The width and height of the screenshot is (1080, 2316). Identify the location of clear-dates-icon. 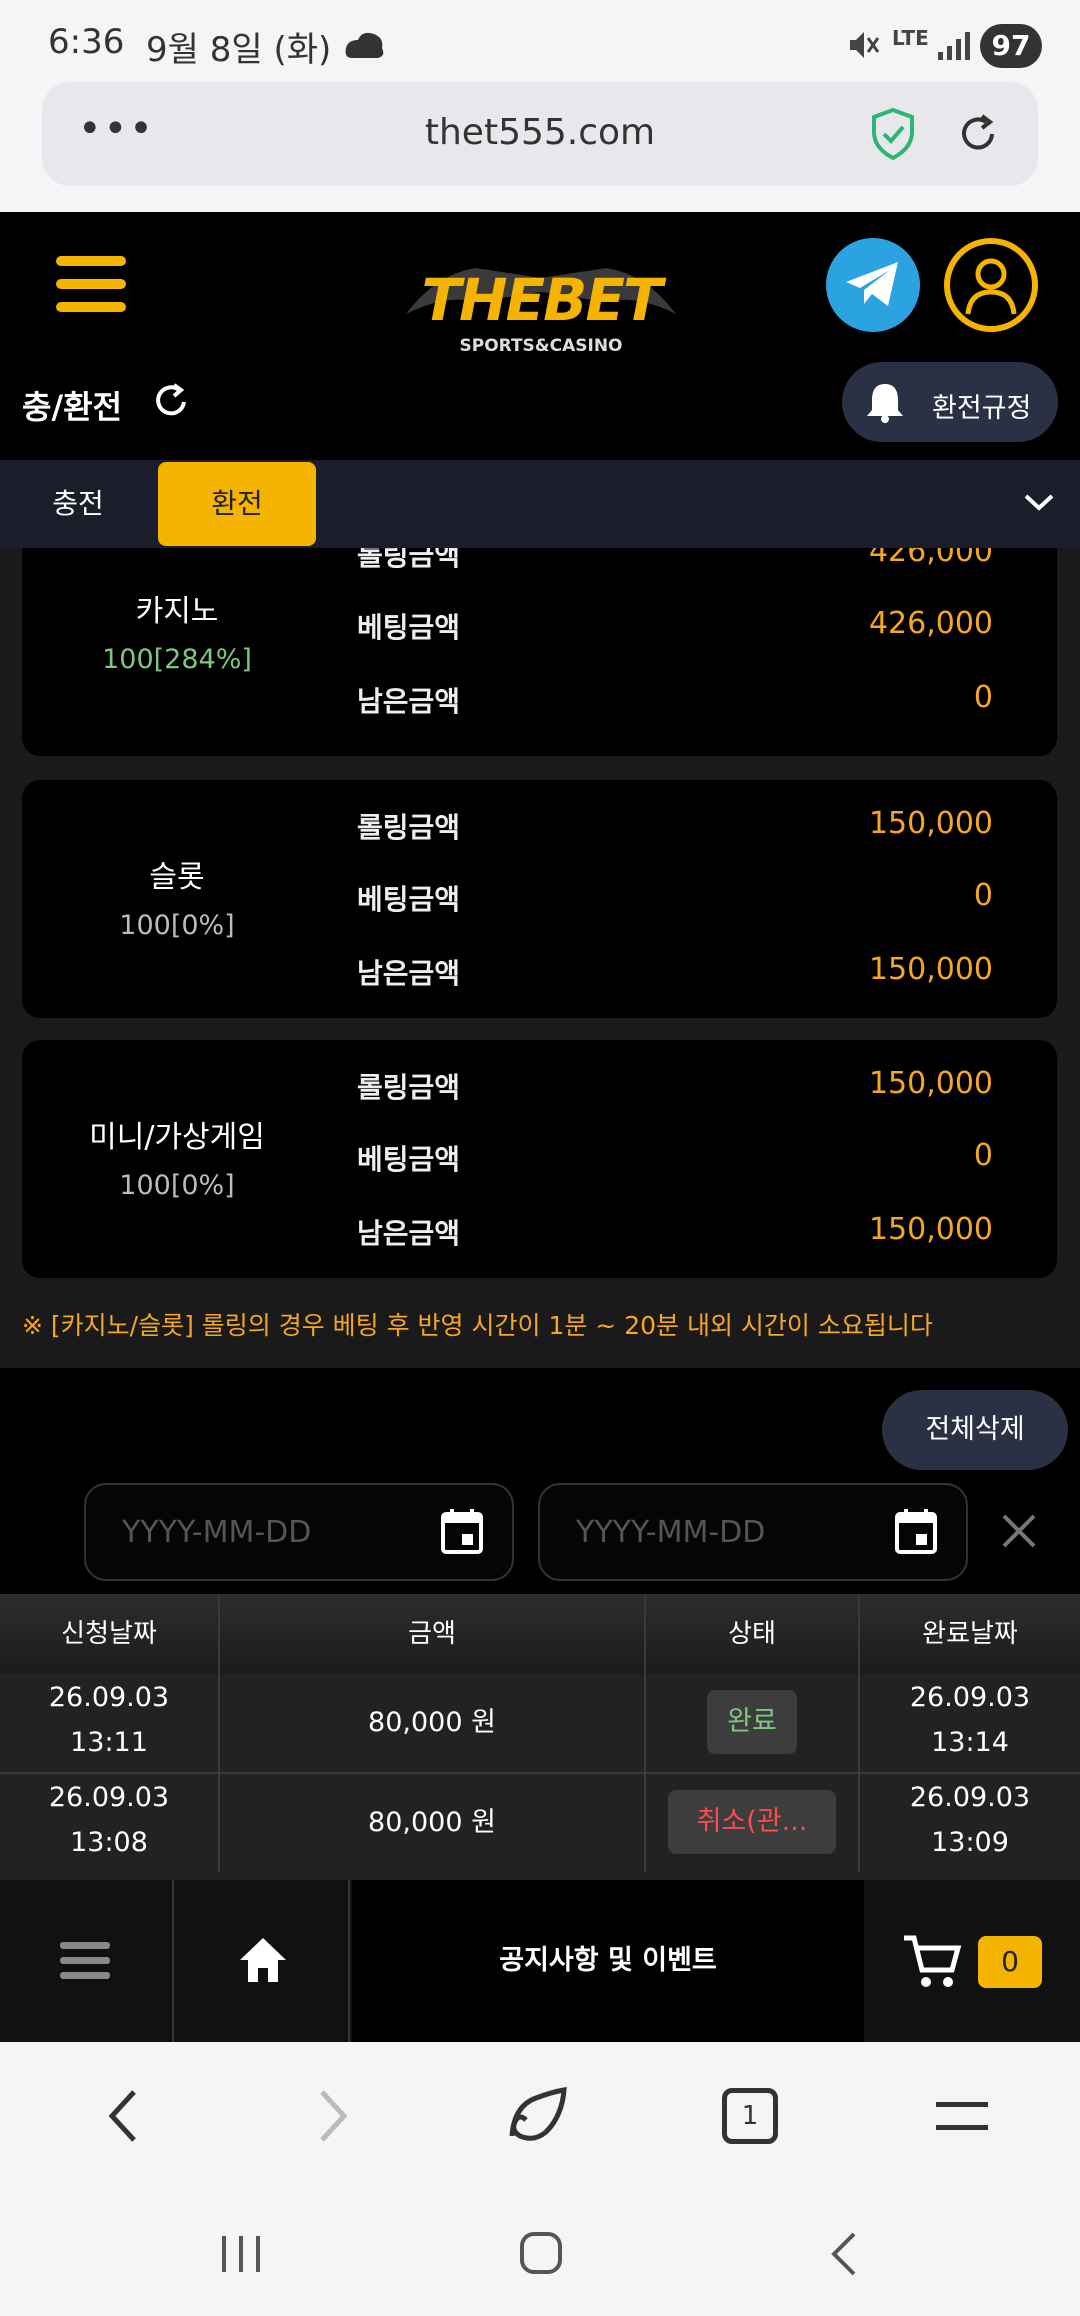
(1019, 1531).